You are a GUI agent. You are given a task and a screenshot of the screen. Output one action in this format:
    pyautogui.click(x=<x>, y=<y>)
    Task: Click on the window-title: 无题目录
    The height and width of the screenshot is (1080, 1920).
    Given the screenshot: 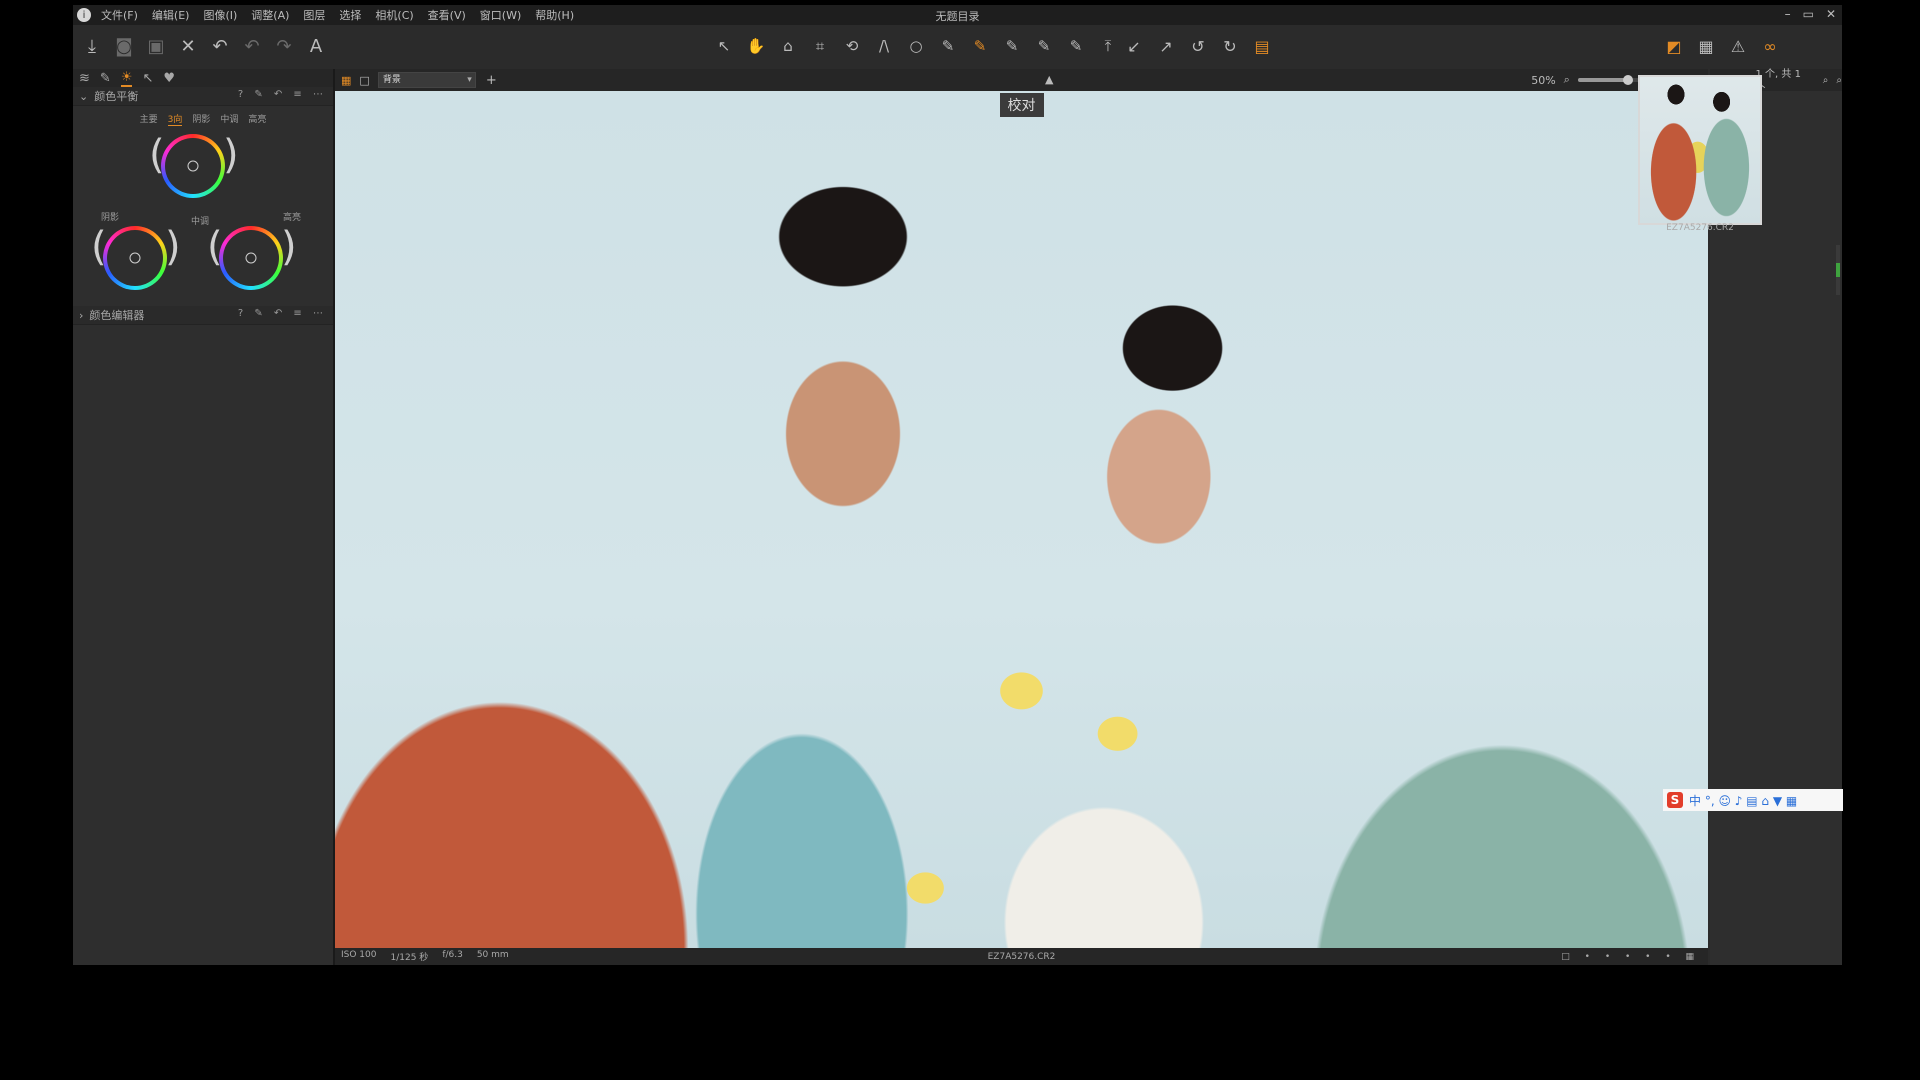 What is the action you would take?
    pyautogui.click(x=957, y=16)
    